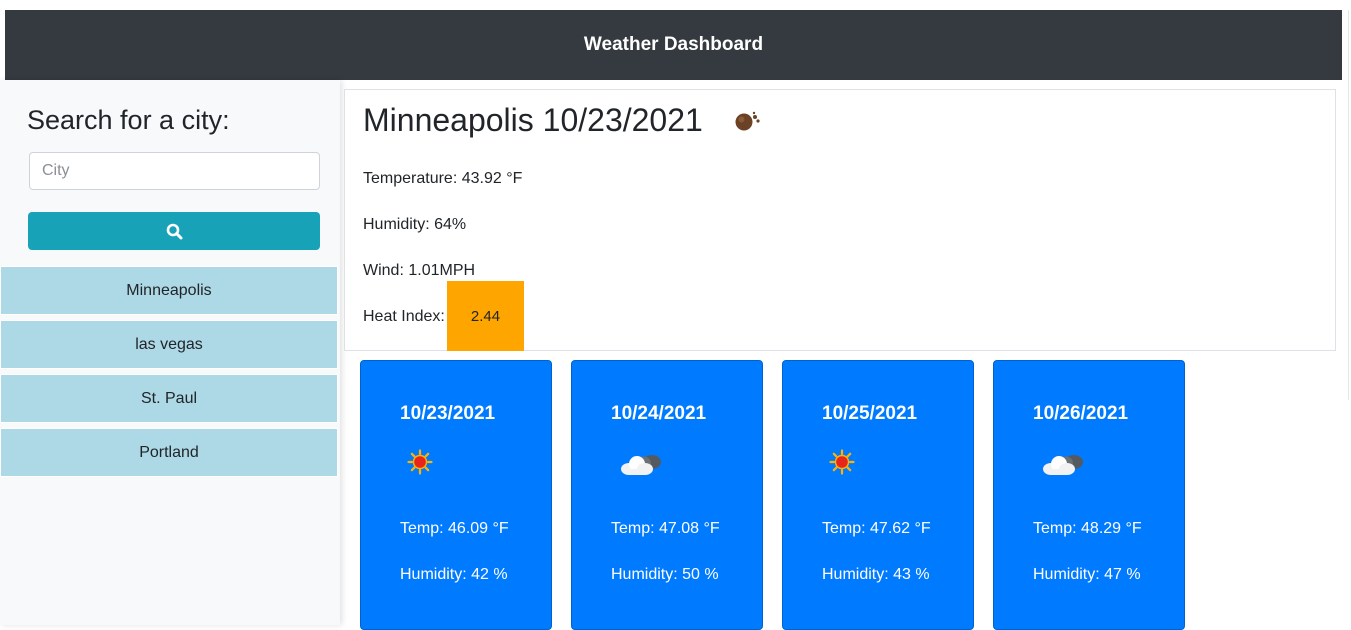 The image size is (1351, 630). Describe the element at coordinates (1089, 495) in the screenshot. I see `forecast-card: 10/26/2021 Temp: 48.29 °F Humidity: 47 %` at that location.